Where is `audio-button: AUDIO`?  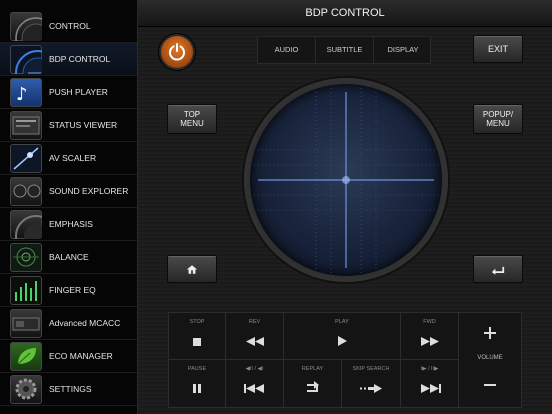
audio-button: AUDIO is located at coordinates (287, 50).